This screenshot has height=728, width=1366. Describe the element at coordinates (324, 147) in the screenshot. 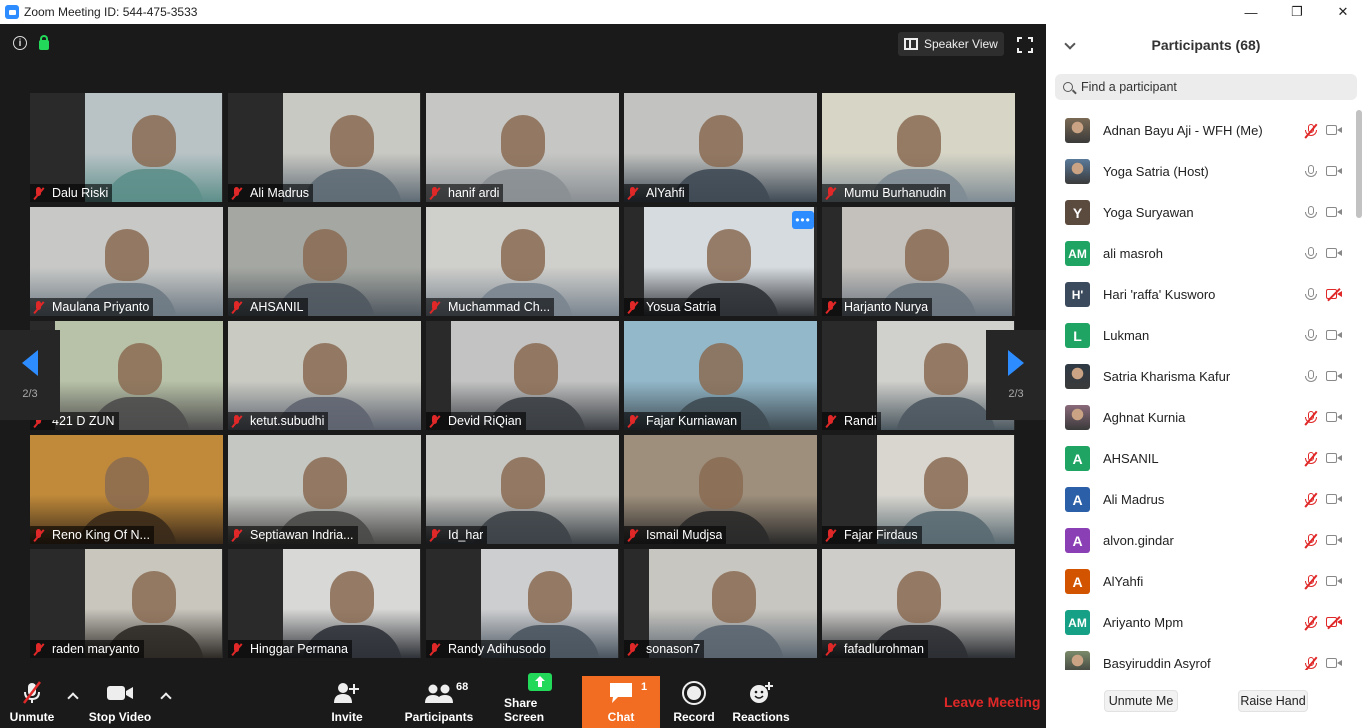

I see `video-tile: Ali Madrus` at that location.